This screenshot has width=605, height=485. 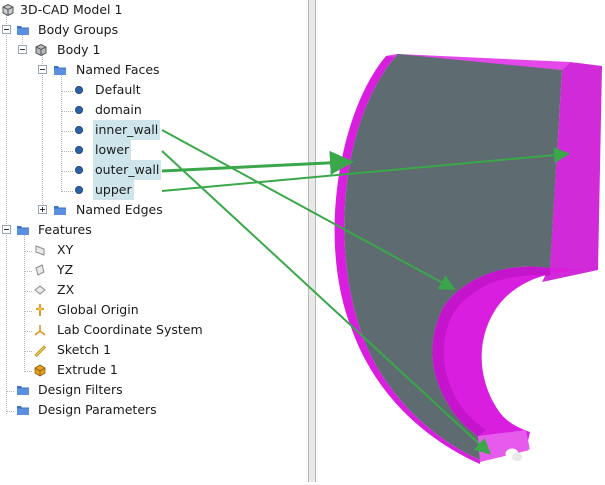 I want to click on tree-item-face-inner-wall: inner_wall, so click(x=150, y=130).